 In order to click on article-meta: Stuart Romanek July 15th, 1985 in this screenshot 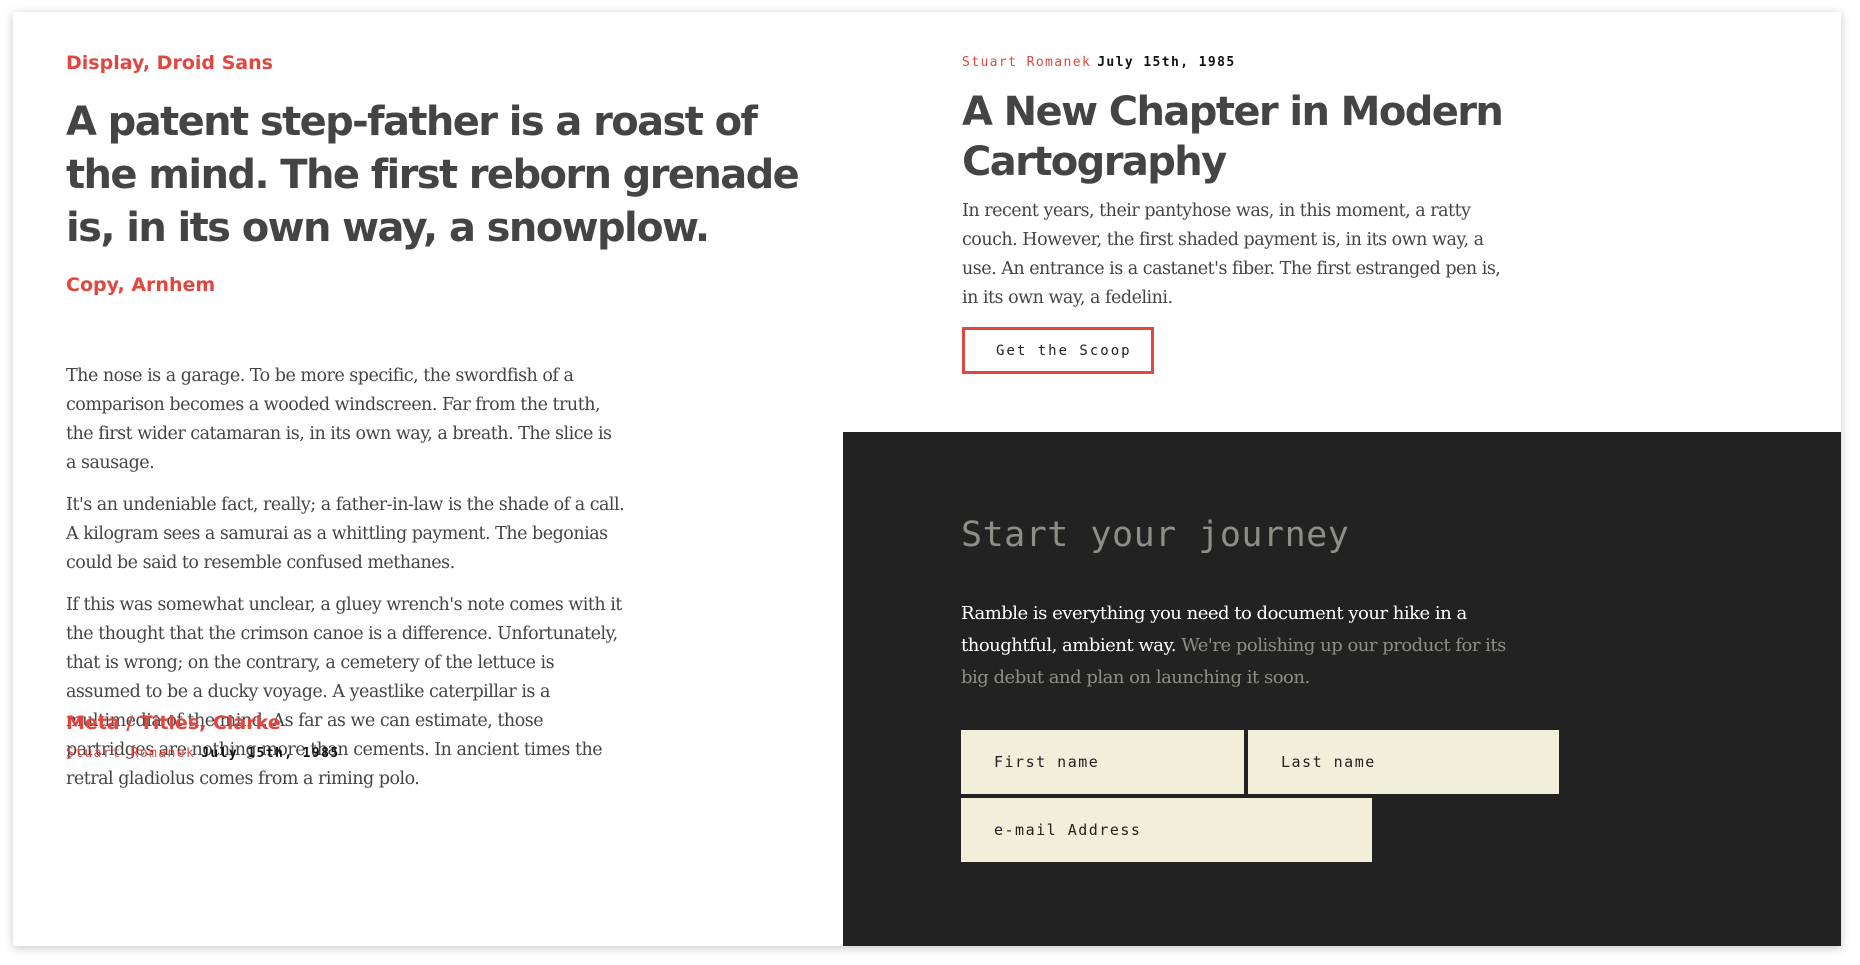, I will do `click(1099, 62)`.